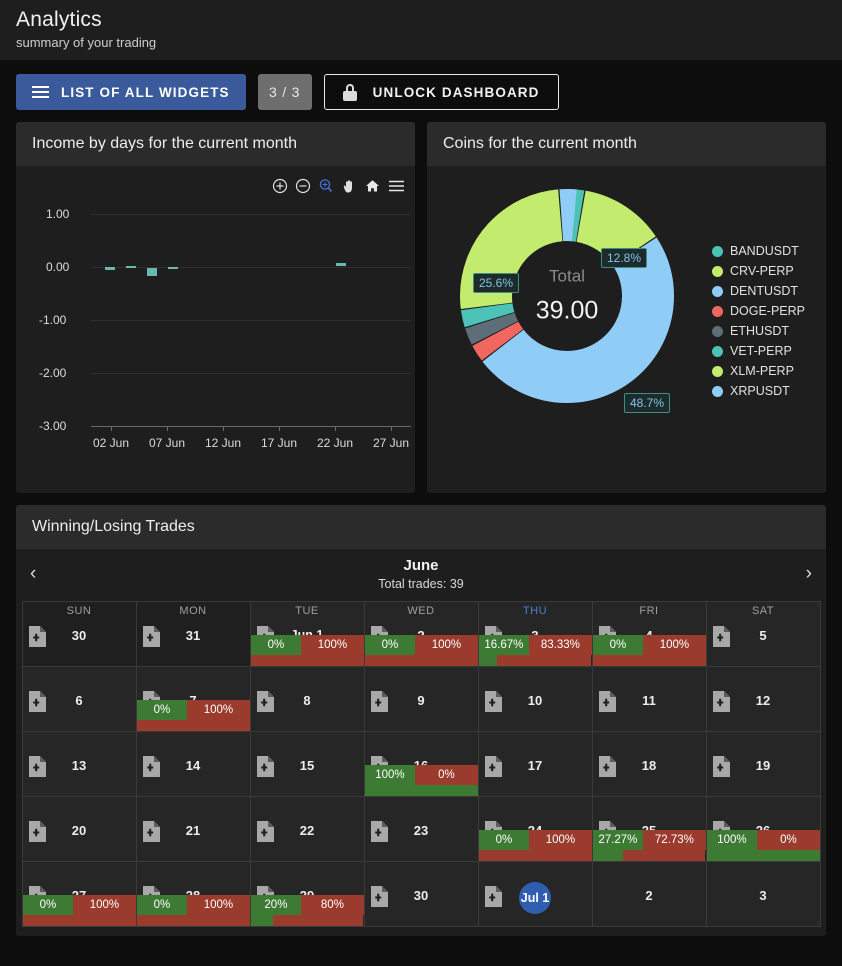 This screenshot has width=842, height=966. What do you see at coordinates (758, 351) in the screenshot?
I see `legend-item: VET-PERP` at bounding box center [758, 351].